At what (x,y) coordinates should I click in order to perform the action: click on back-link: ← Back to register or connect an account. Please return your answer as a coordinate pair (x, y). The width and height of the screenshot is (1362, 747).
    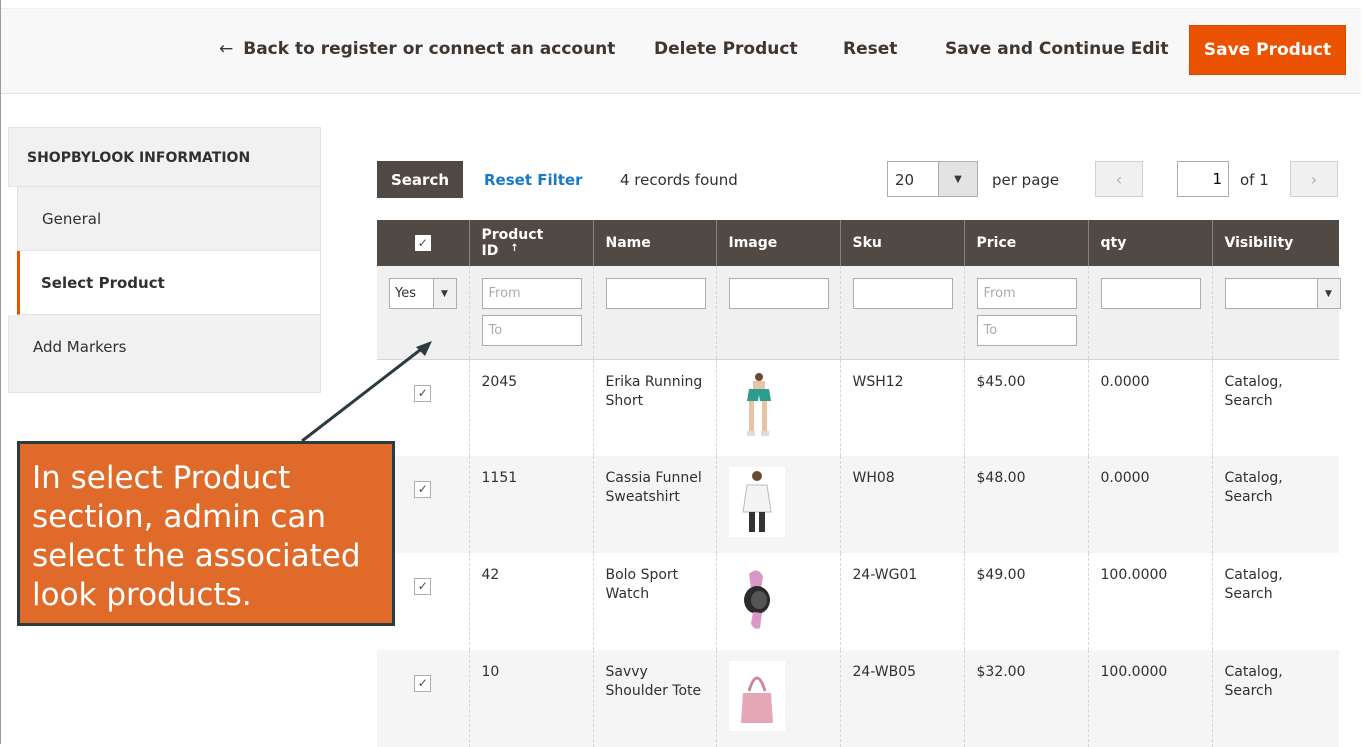
    Looking at the image, I should click on (417, 49).